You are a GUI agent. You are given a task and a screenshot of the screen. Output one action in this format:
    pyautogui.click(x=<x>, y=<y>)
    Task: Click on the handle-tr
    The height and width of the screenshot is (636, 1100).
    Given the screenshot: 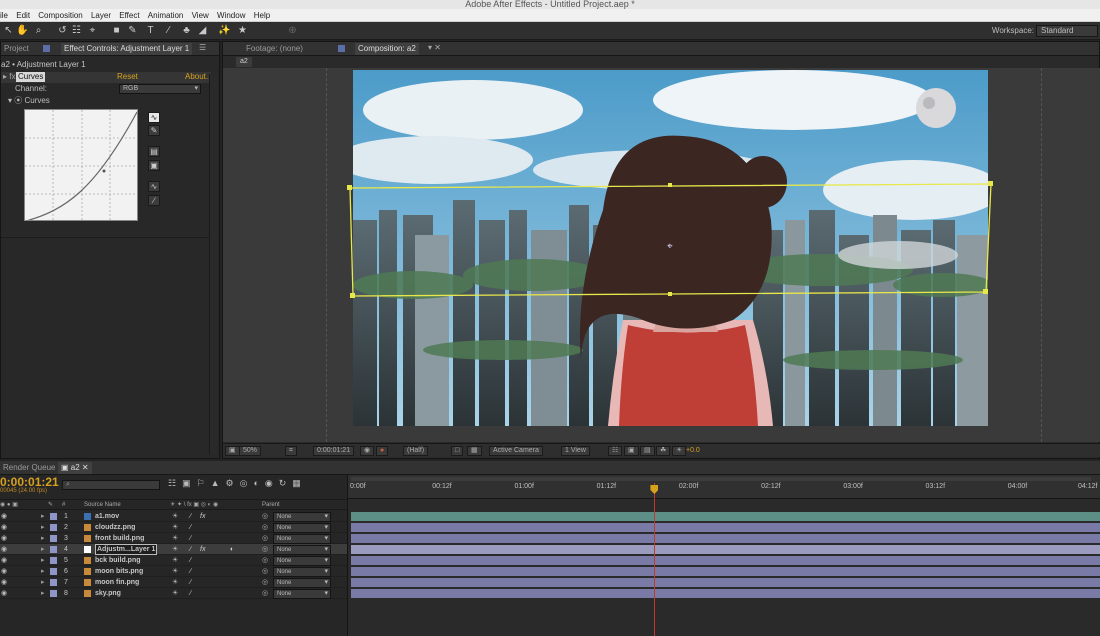 What is the action you would take?
    pyautogui.click(x=990, y=183)
    